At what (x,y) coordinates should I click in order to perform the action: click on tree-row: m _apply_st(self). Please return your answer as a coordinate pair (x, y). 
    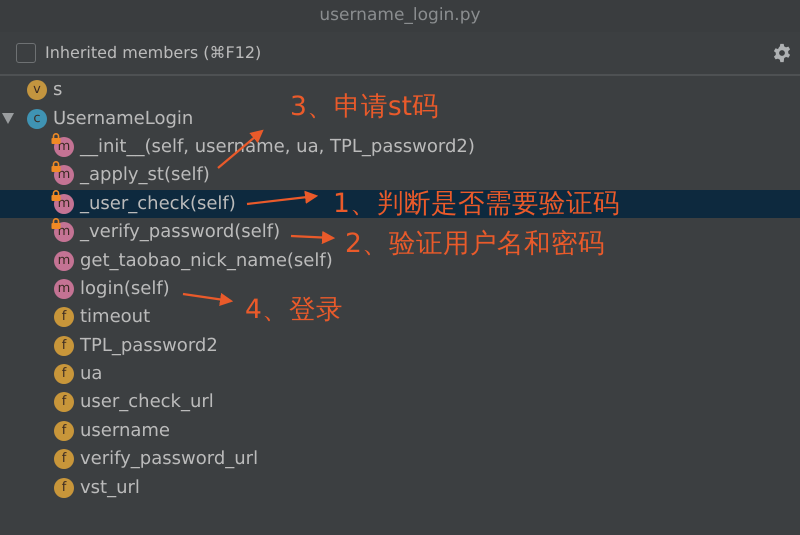
    Looking at the image, I should click on (105, 175).